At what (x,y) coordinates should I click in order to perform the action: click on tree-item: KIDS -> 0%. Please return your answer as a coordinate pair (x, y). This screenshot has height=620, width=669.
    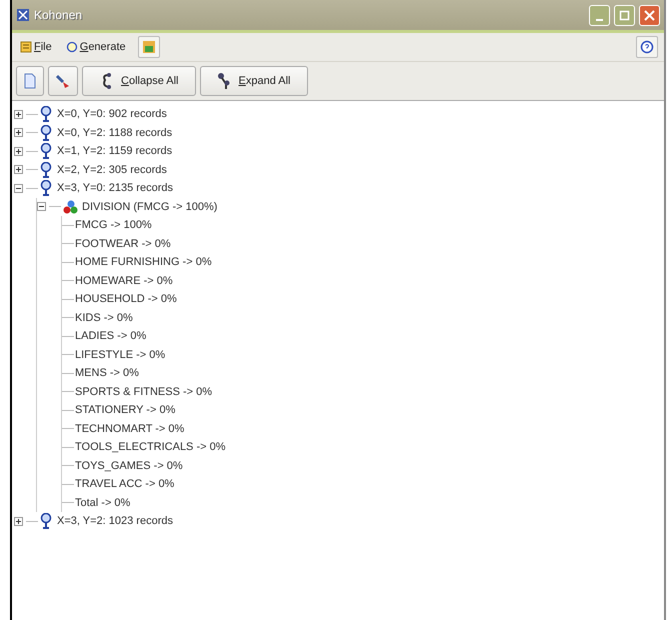
    Looking at the image, I should click on (104, 318).